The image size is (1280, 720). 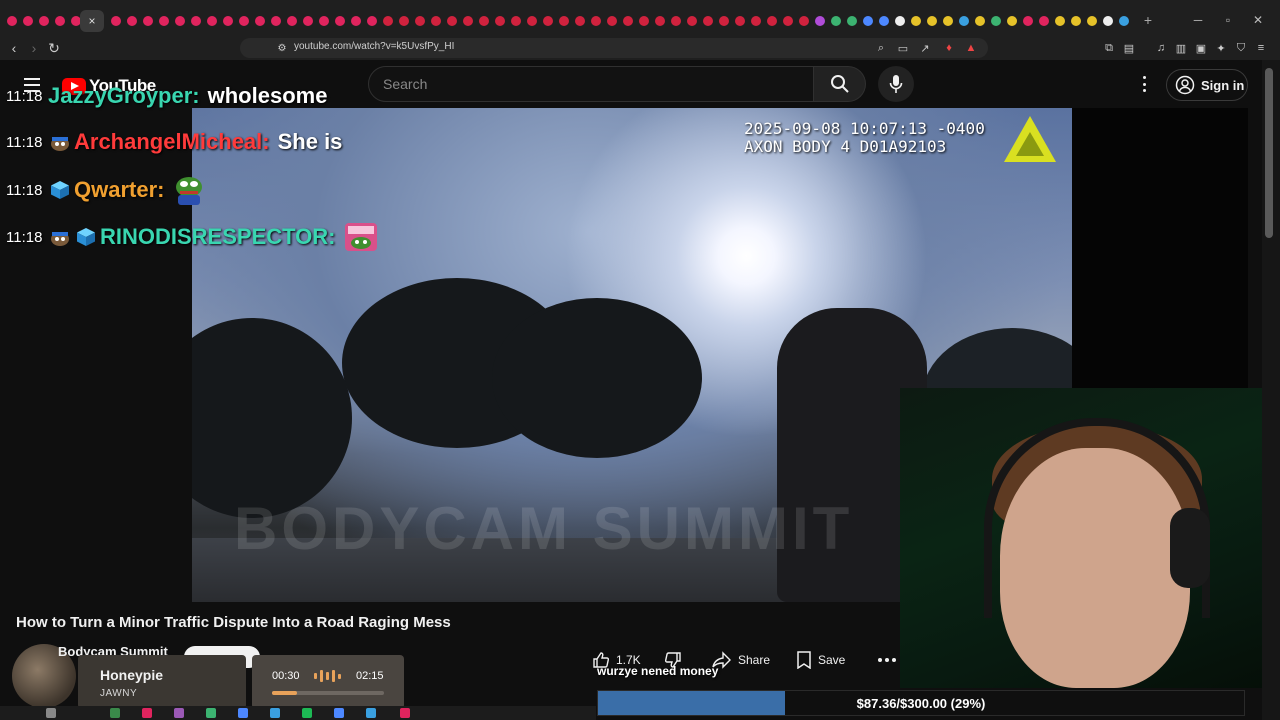 What do you see at coordinates (925, 48) in the screenshot?
I see `share-page-icon: ↗` at bounding box center [925, 48].